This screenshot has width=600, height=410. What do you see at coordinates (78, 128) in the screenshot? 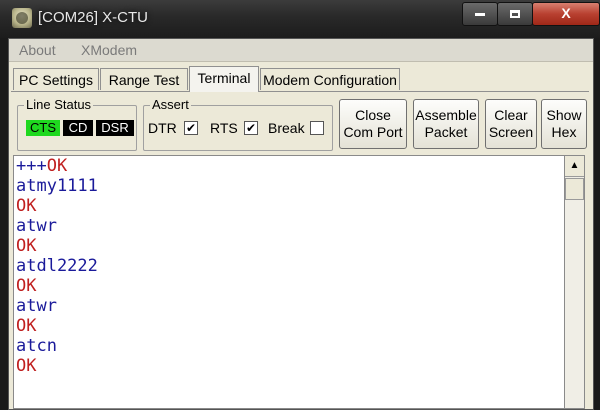
I see `cd-indicator: CD` at bounding box center [78, 128].